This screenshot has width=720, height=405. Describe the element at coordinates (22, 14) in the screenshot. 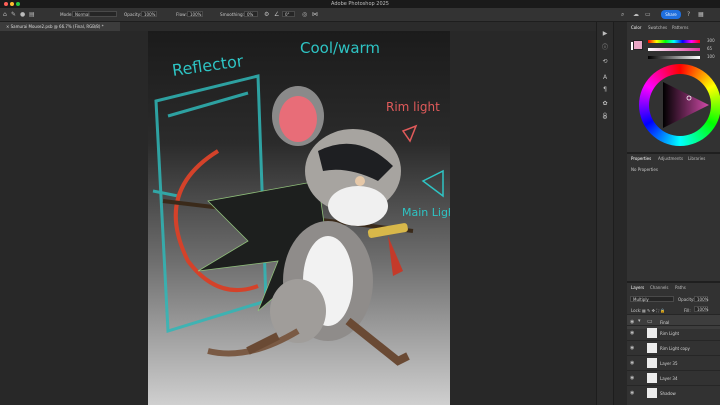

I see `brush-preset-icon: ●` at that location.